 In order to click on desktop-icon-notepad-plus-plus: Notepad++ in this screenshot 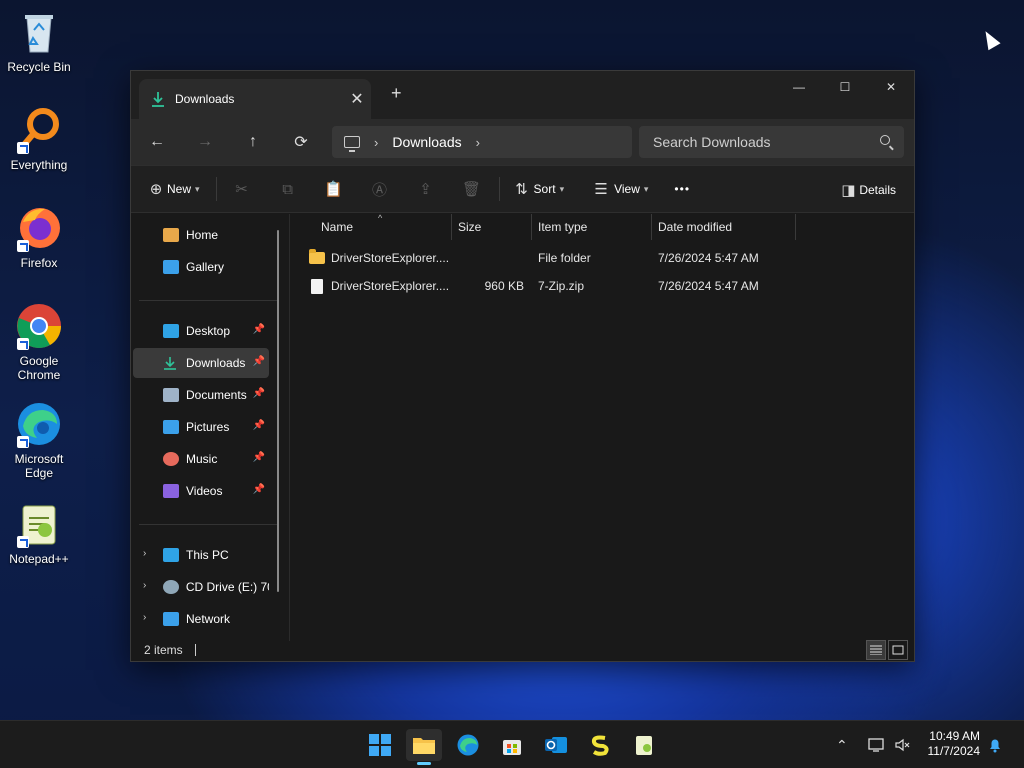, I will do `click(39, 533)`.